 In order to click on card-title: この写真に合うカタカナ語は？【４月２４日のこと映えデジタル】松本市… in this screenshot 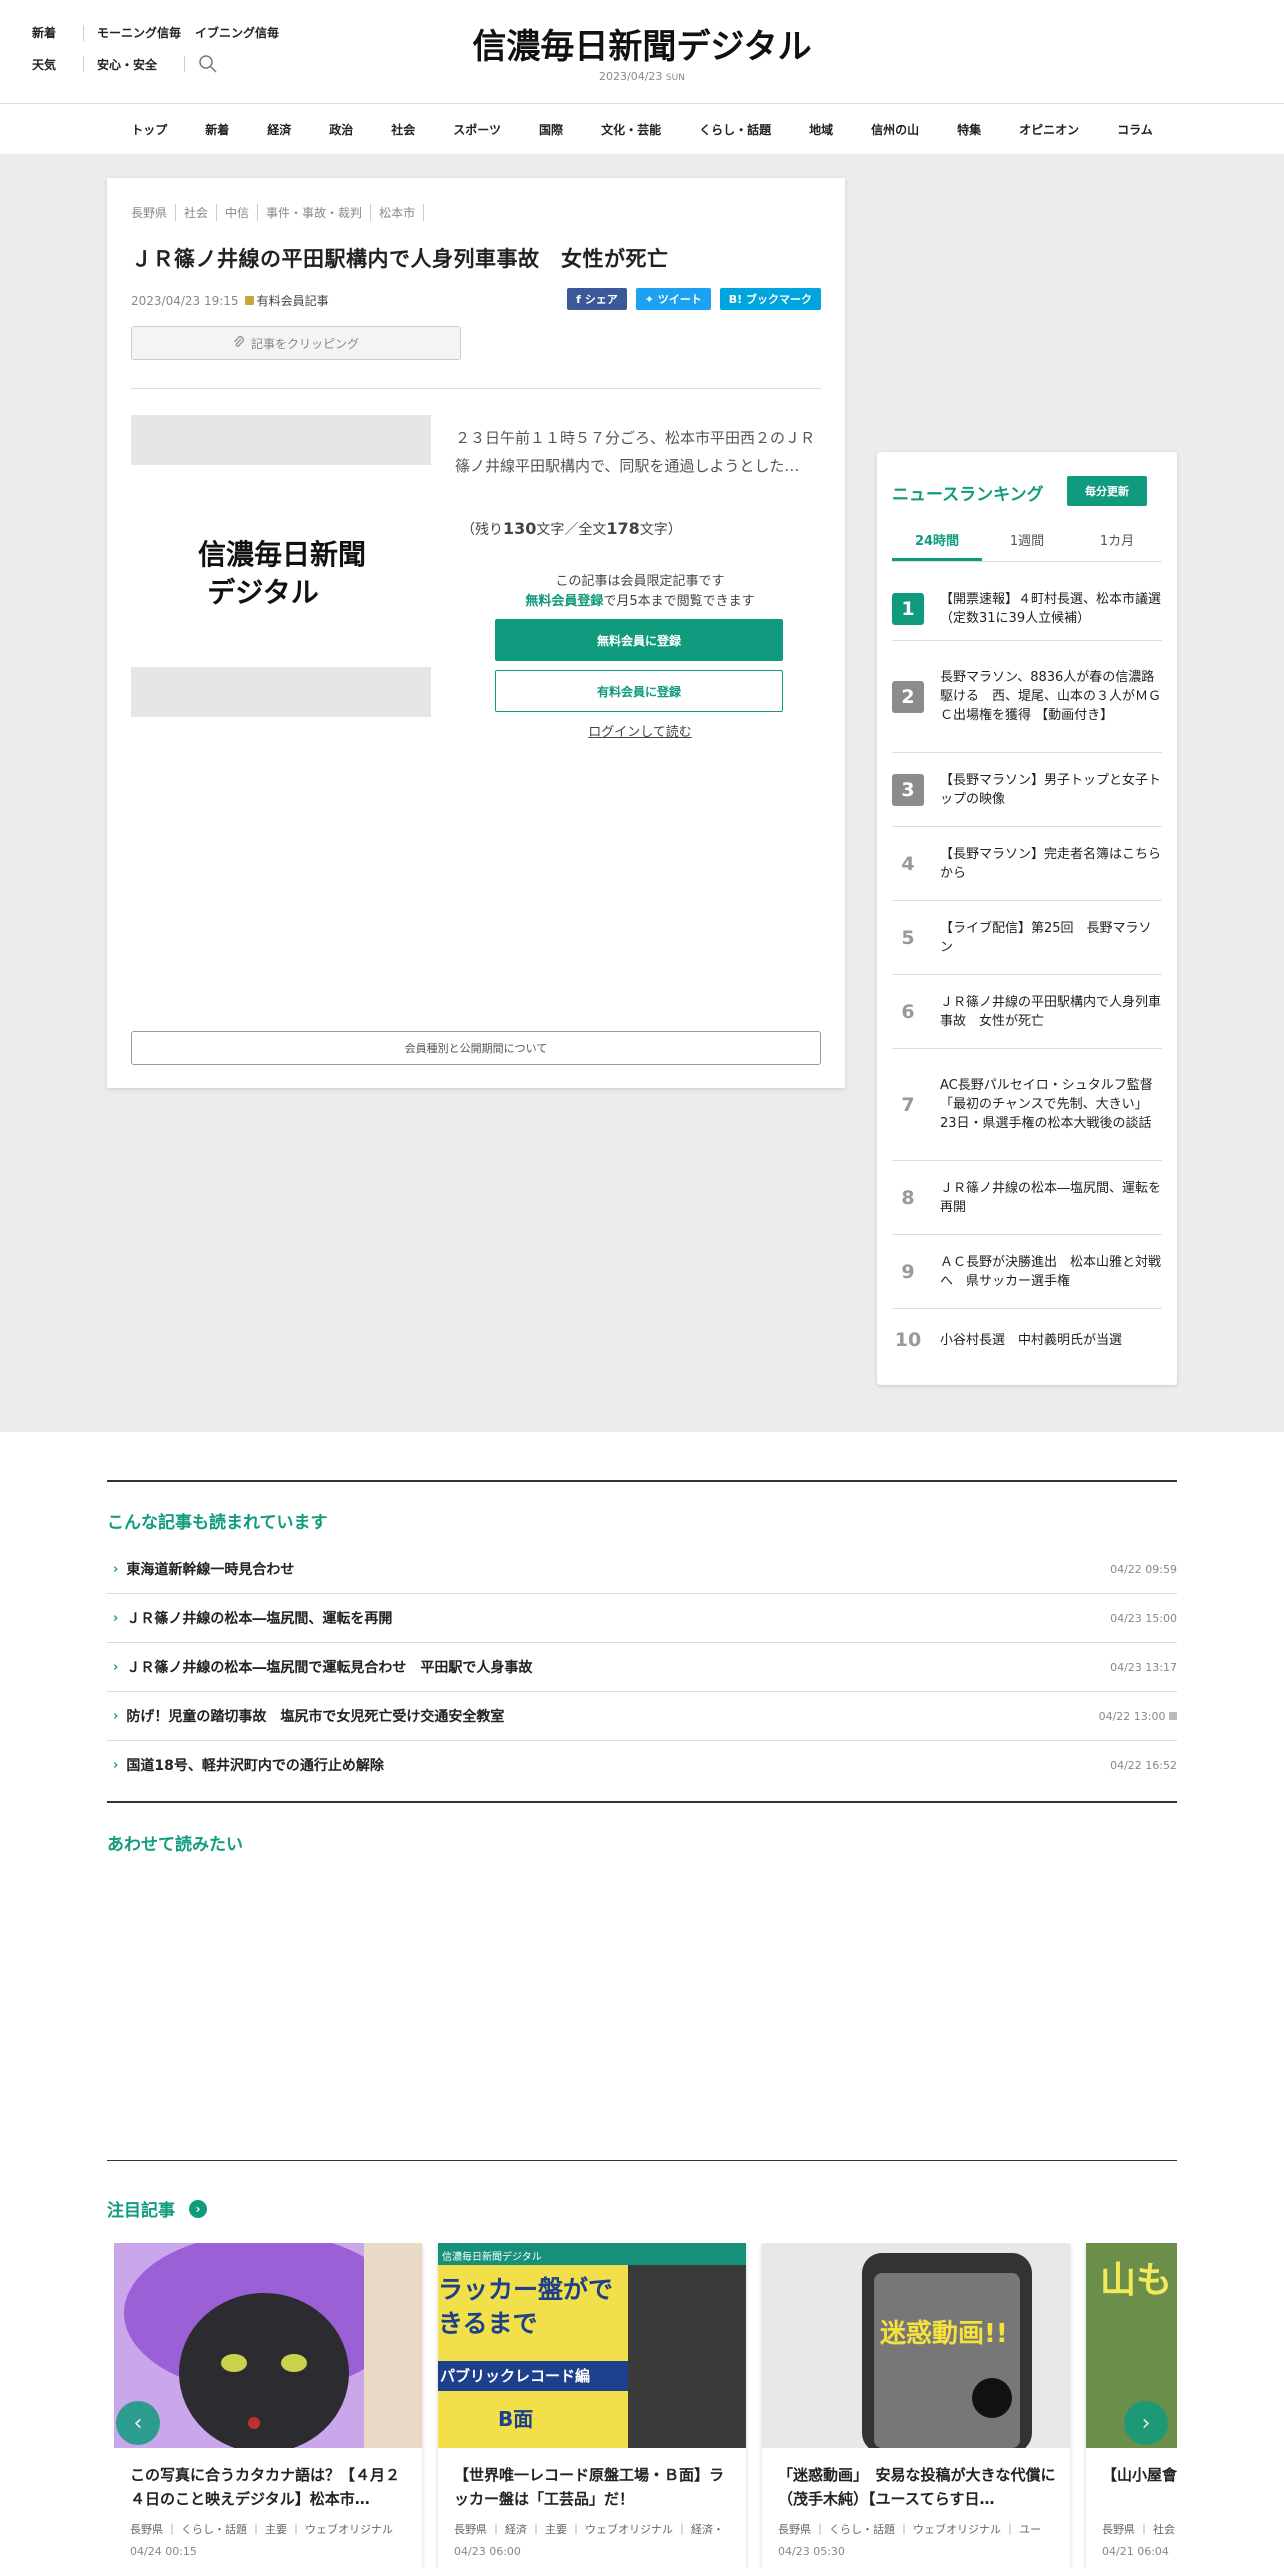, I will do `click(265, 2487)`.